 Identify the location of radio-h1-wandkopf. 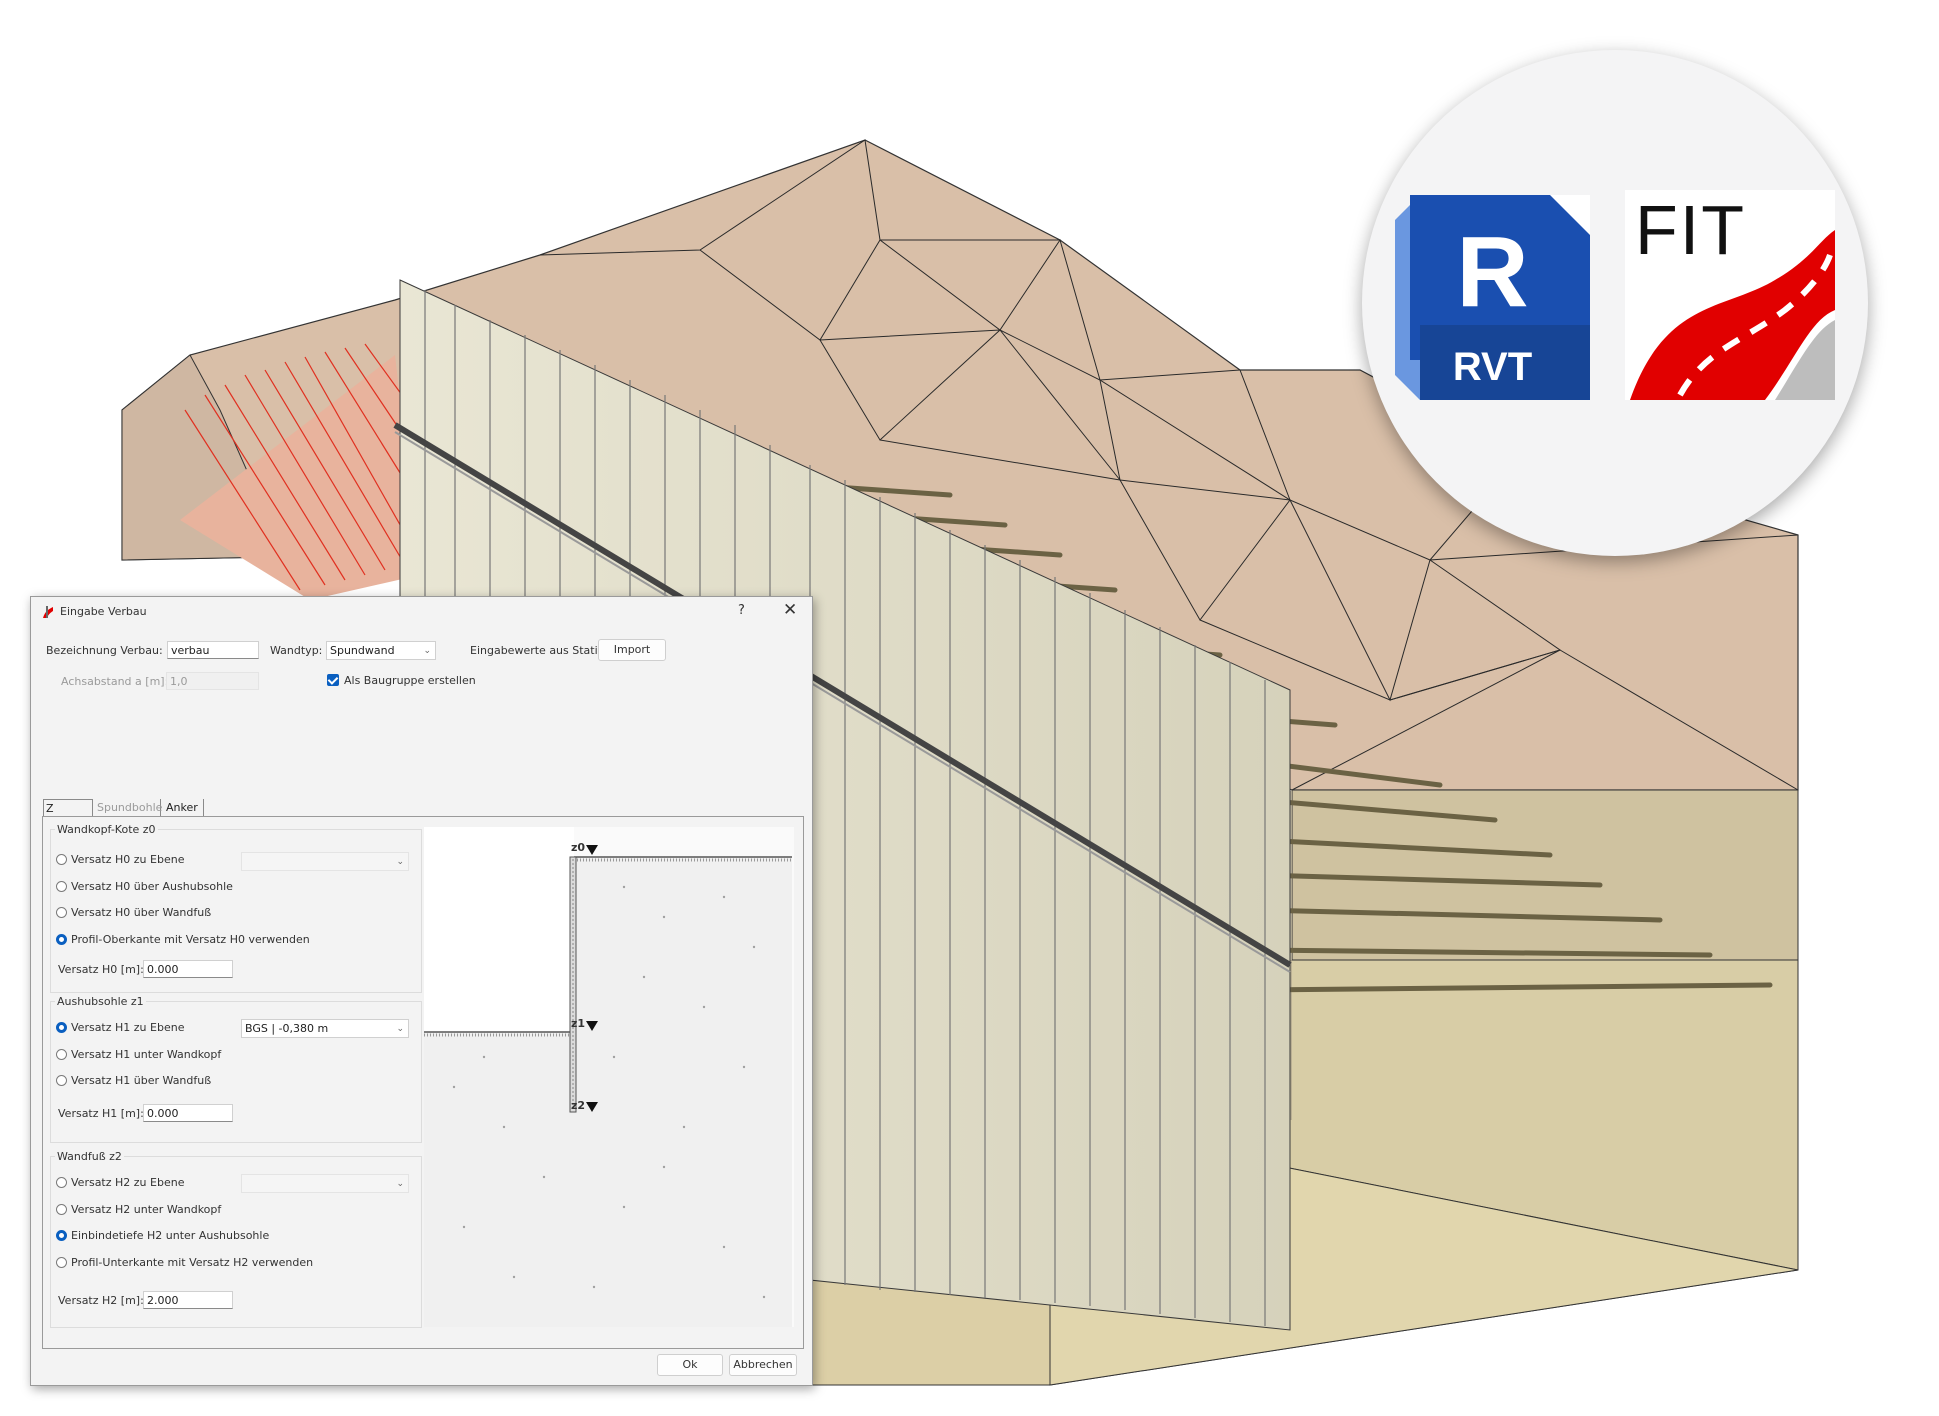
(61, 1054).